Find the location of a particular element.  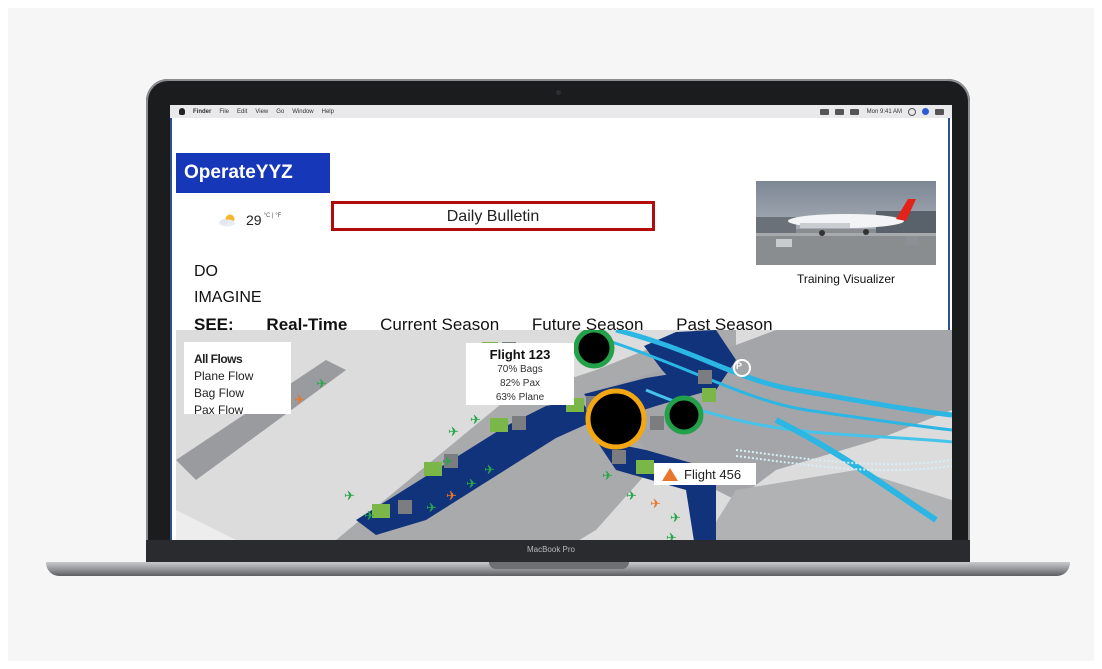

warning-triangle-icon is located at coordinates (670, 474).